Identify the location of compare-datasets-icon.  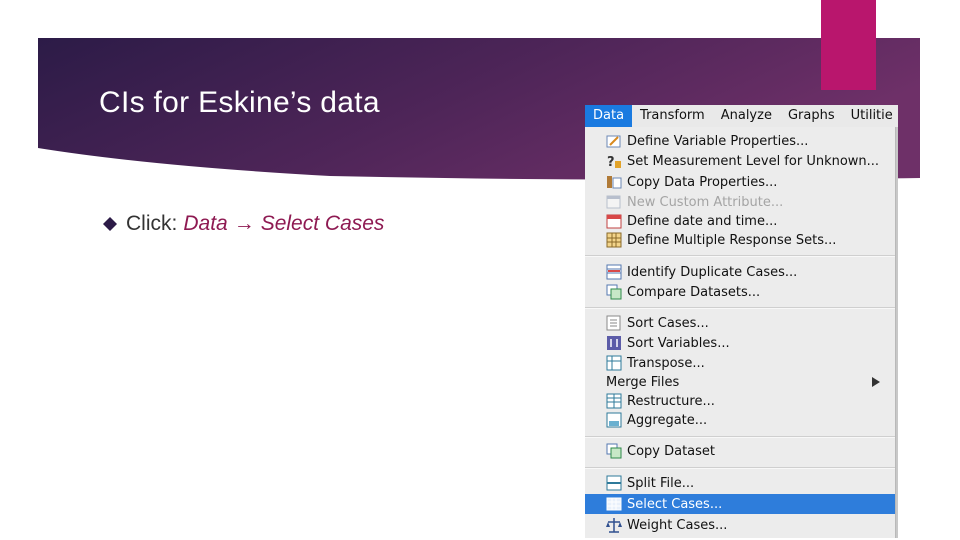
(614, 292).